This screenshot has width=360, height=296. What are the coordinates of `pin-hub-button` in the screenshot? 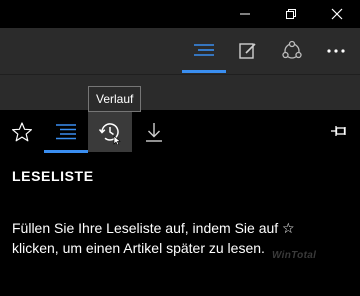 It's located at (339, 131).